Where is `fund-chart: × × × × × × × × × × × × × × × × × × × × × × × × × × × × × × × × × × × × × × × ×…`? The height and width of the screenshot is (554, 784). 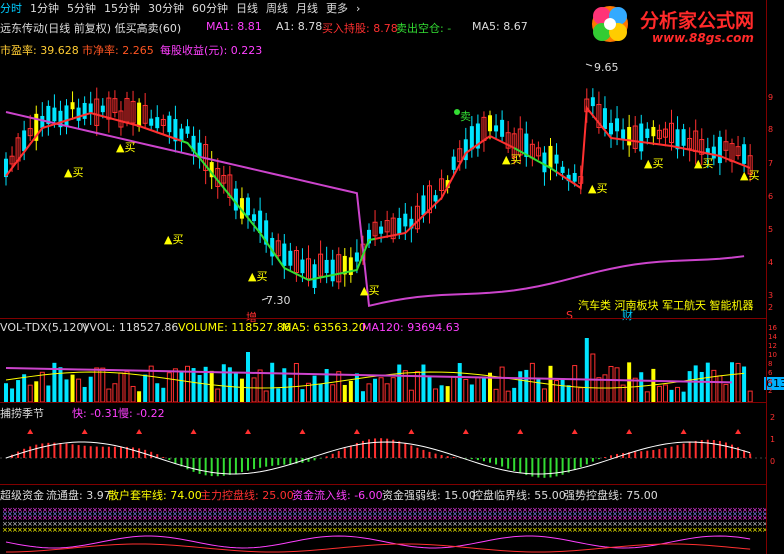
fund-chart: × × × × × × × × × × × × × × × × × × × × × × × × × × × × × × × × × × × × × × × ×… is located at coordinates (383, 528).